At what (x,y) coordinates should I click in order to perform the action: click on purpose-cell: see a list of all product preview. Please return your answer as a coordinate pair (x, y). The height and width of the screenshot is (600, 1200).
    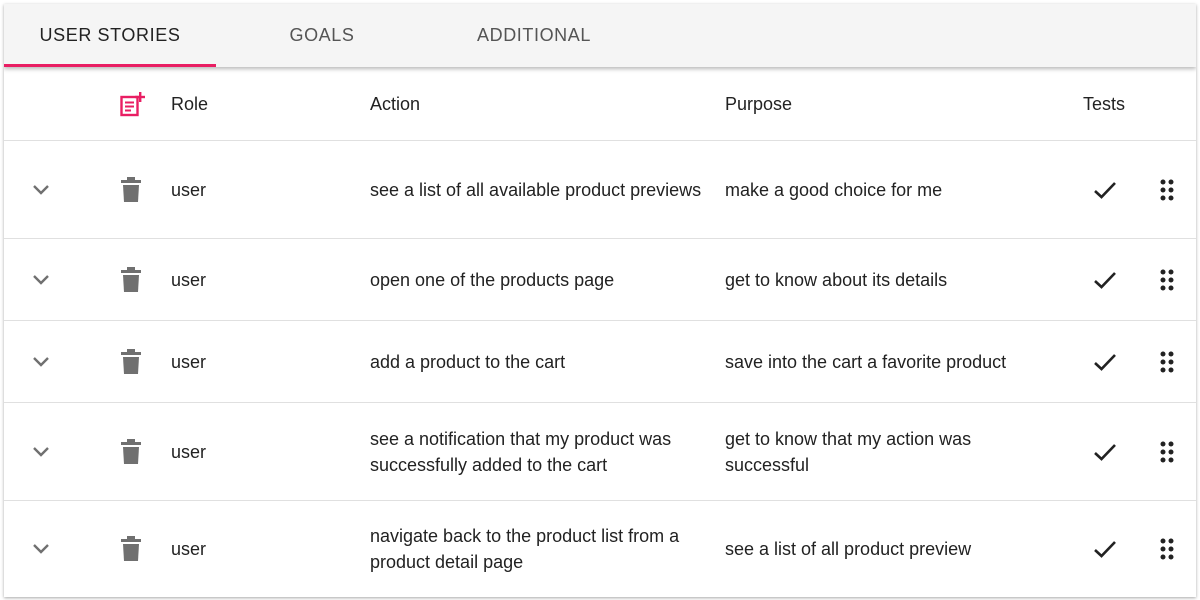
    Looking at the image, I should click on (848, 549).